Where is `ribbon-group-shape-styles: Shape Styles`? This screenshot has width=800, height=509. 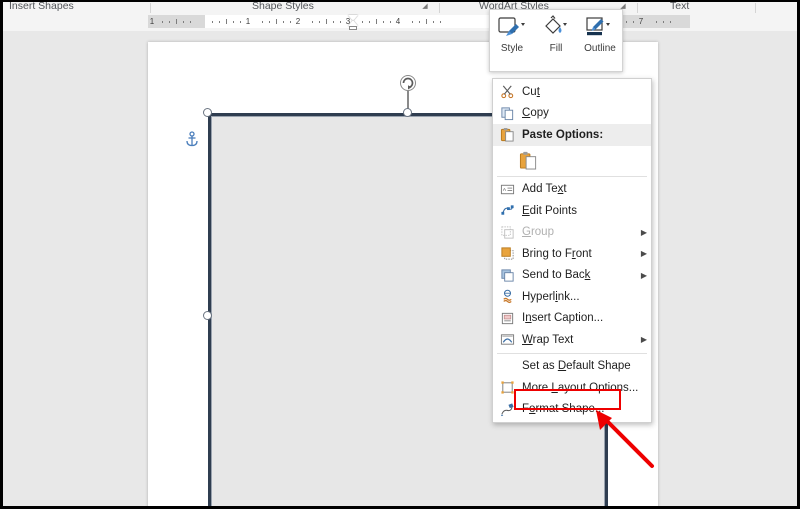 ribbon-group-shape-styles: Shape Styles is located at coordinates (283, 7).